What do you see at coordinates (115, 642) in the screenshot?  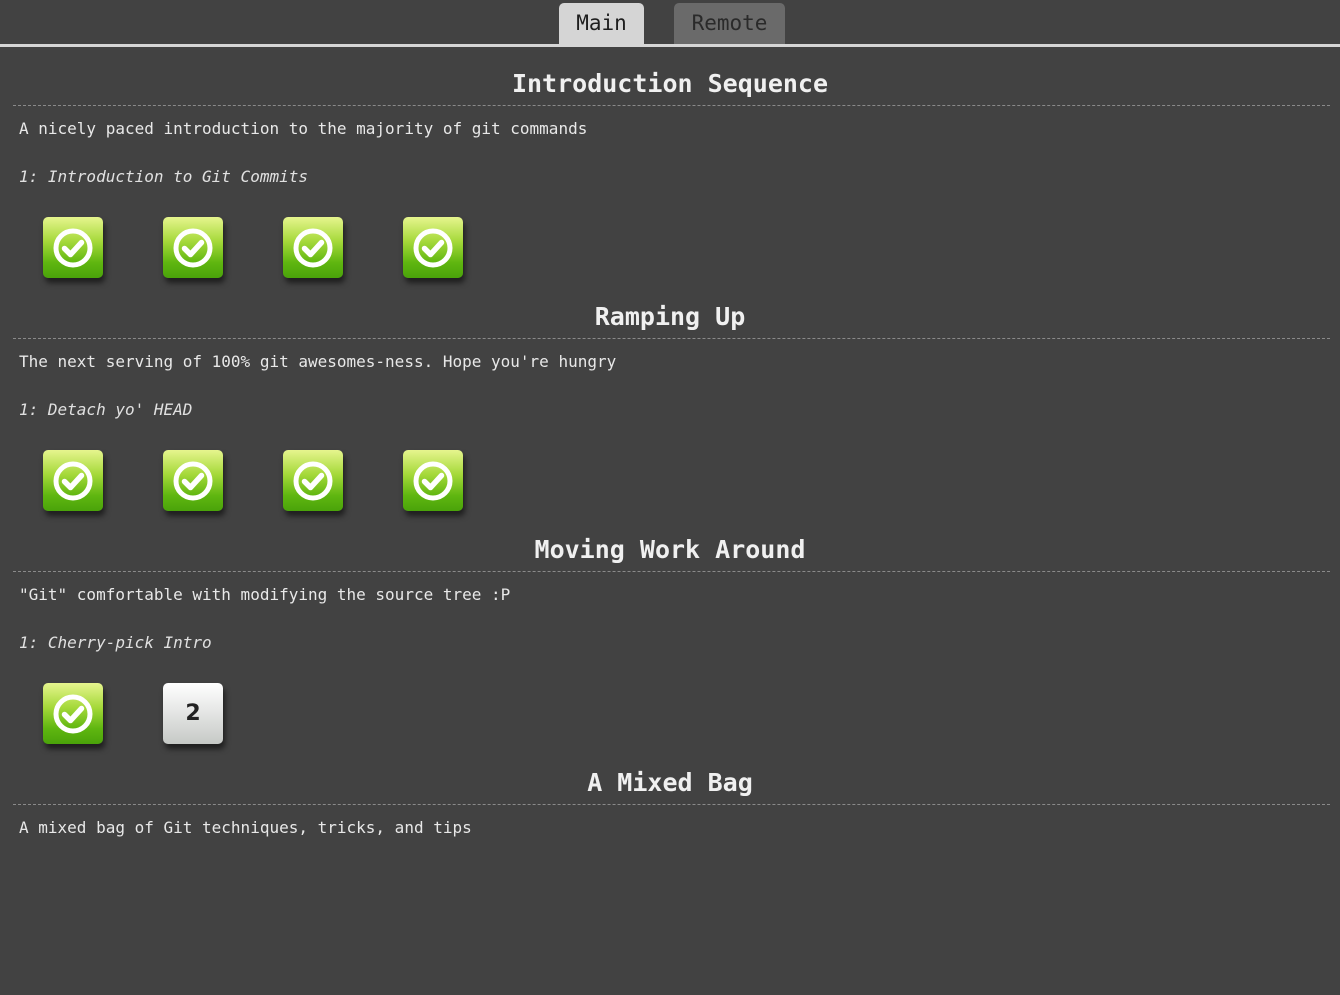 I see `level-name: 1: Cherry-pick Intro` at bounding box center [115, 642].